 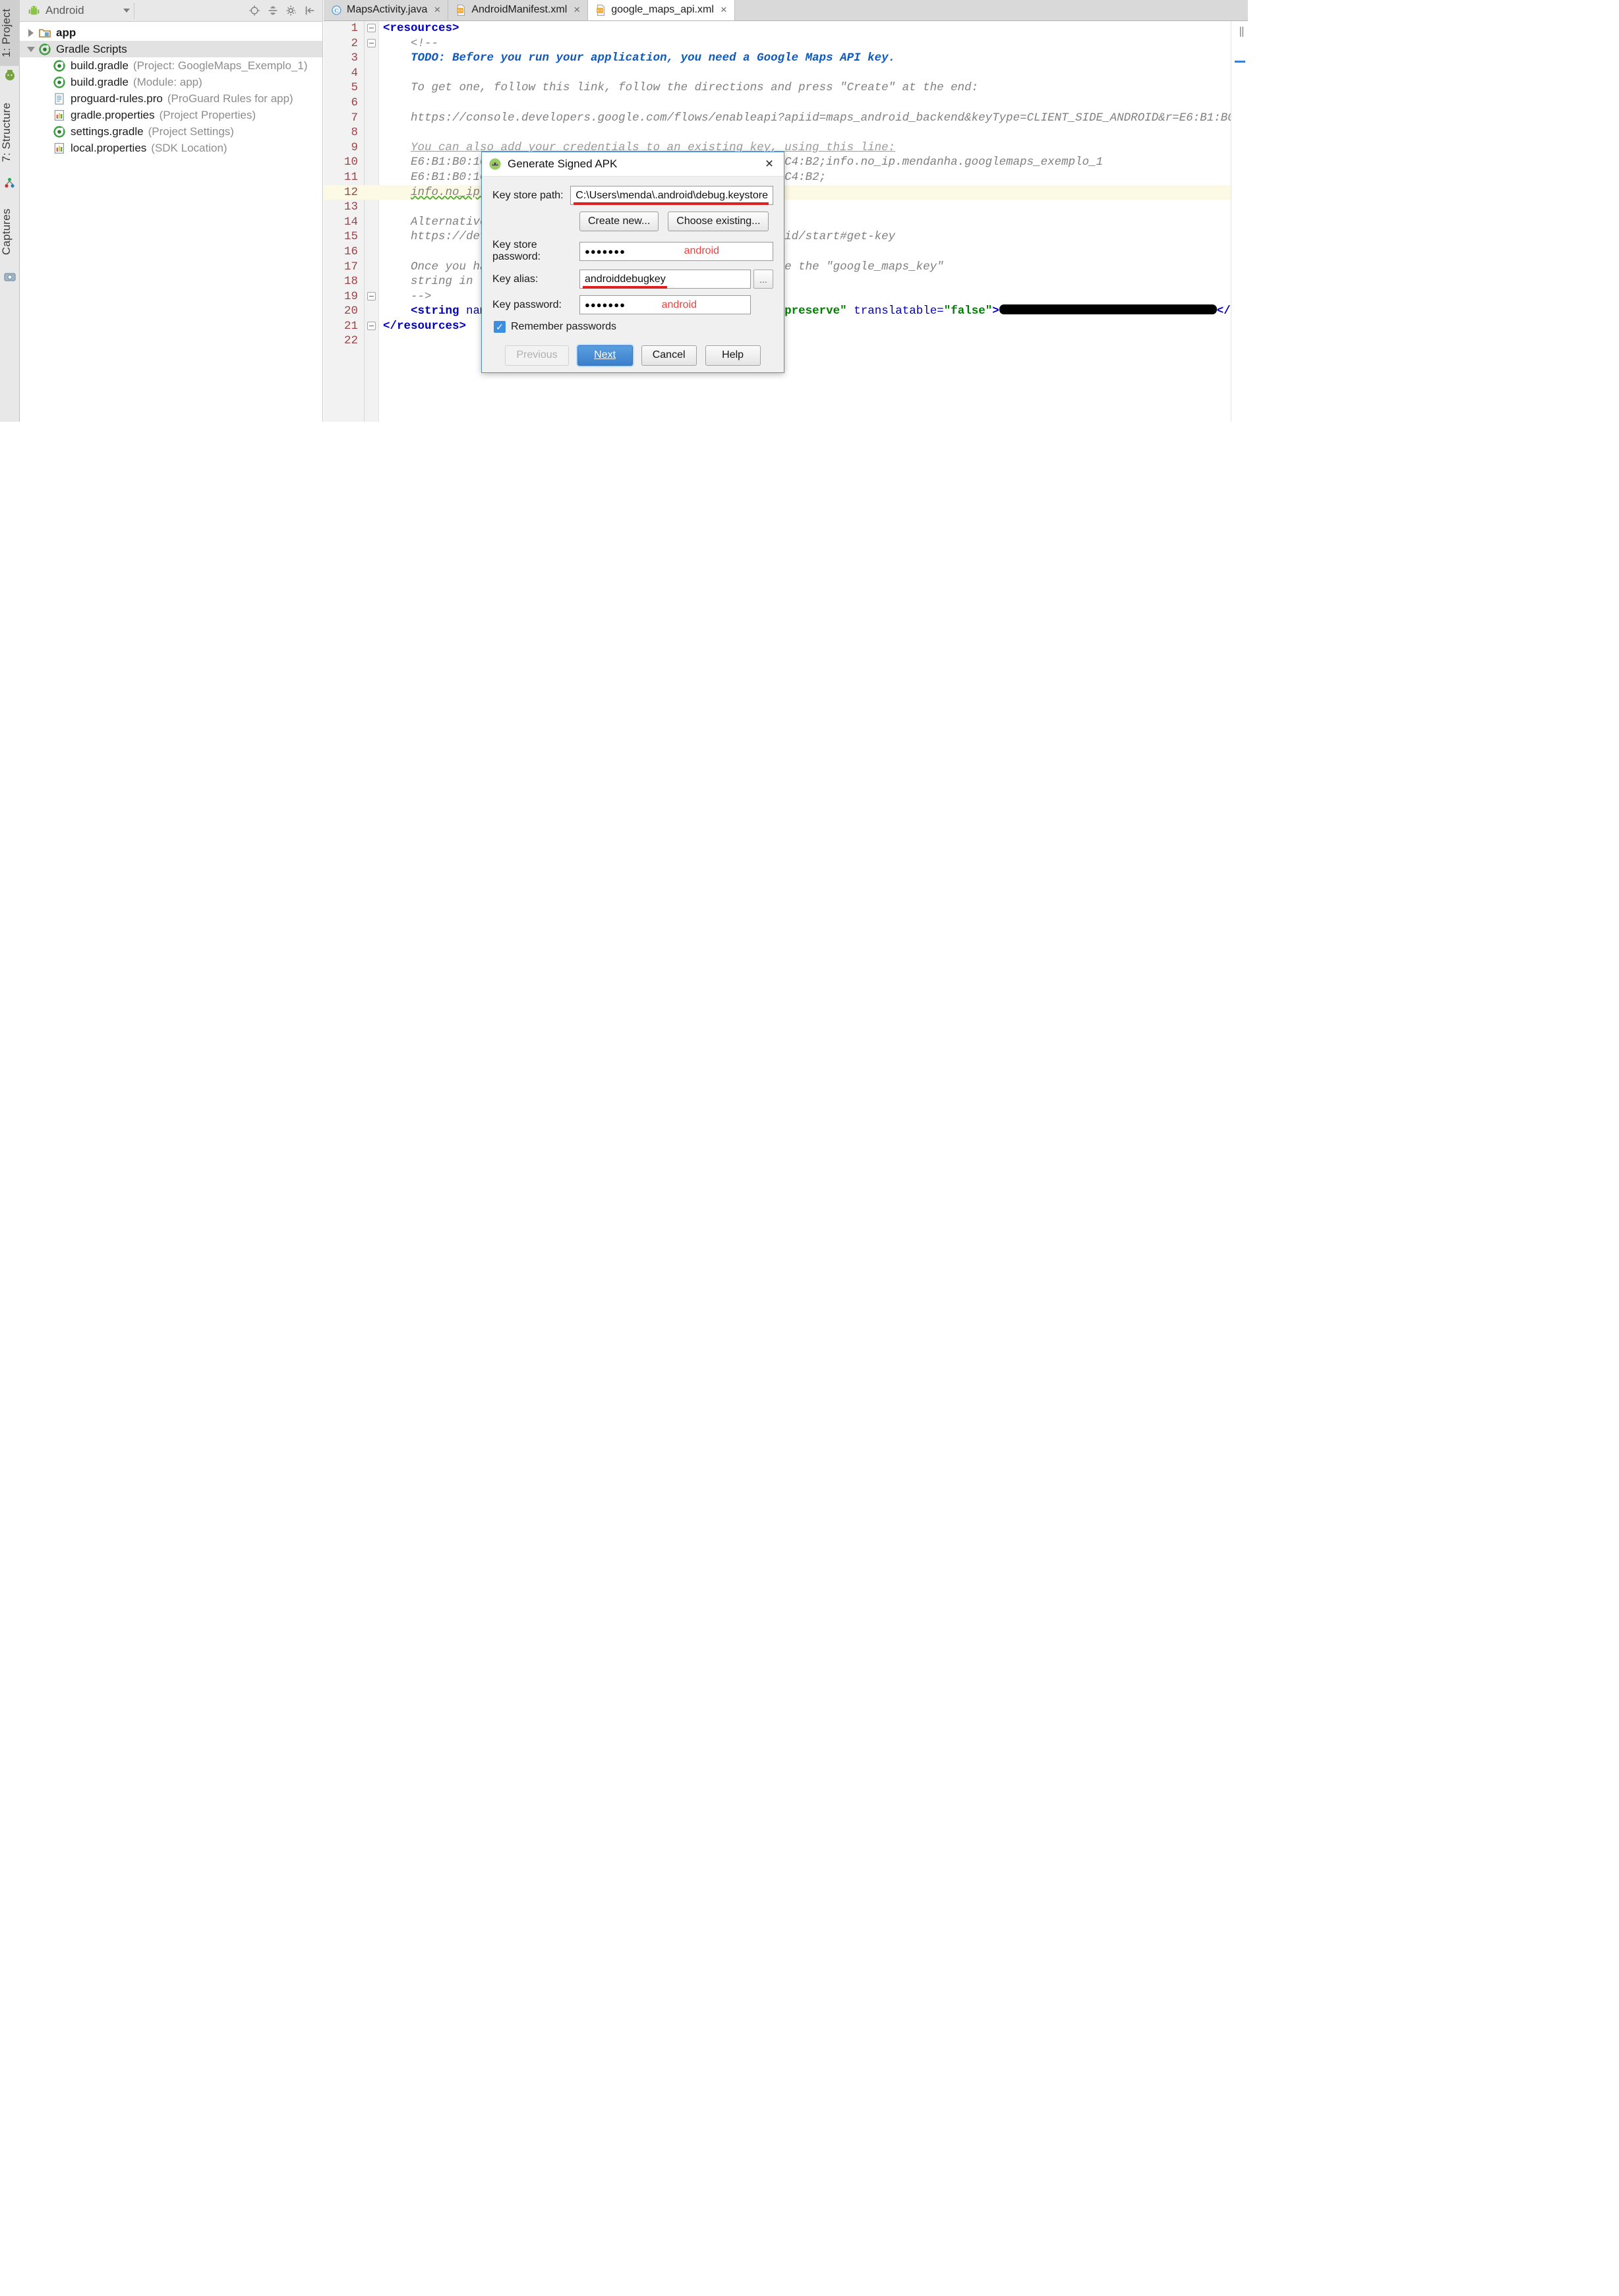 What do you see at coordinates (354, 88) in the screenshot?
I see `line-number: 5` at bounding box center [354, 88].